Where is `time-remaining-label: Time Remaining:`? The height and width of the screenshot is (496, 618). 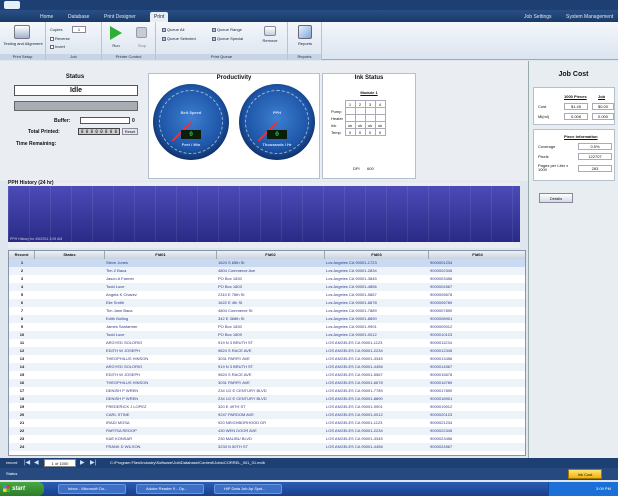
time-remaining-label: Time Remaining: is located at coordinates (36, 144).